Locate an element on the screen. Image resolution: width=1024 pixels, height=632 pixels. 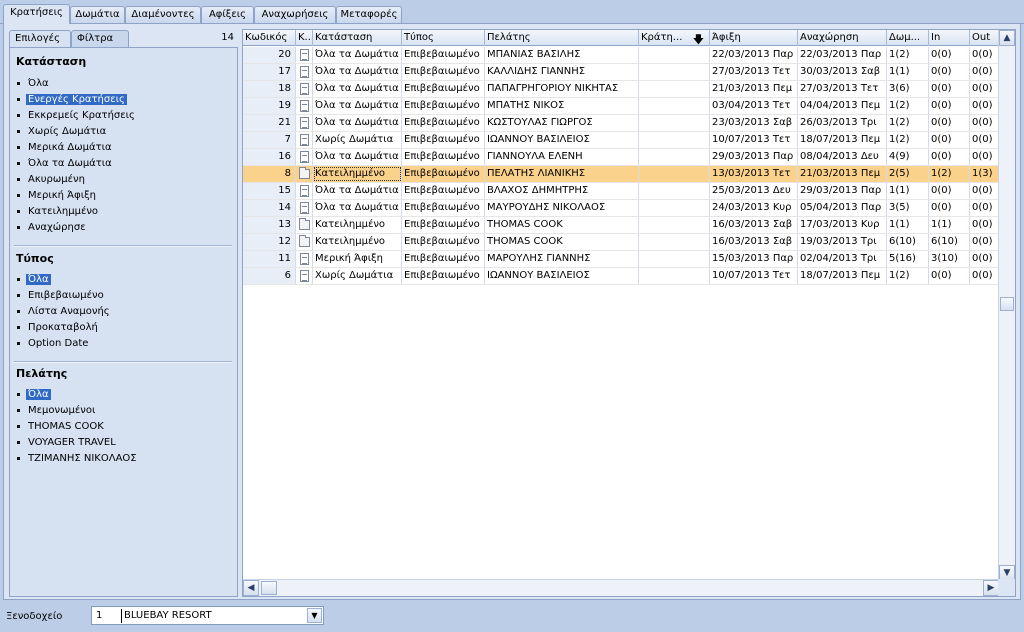
cell-rooms: 5(16) is located at coordinates (908, 259).